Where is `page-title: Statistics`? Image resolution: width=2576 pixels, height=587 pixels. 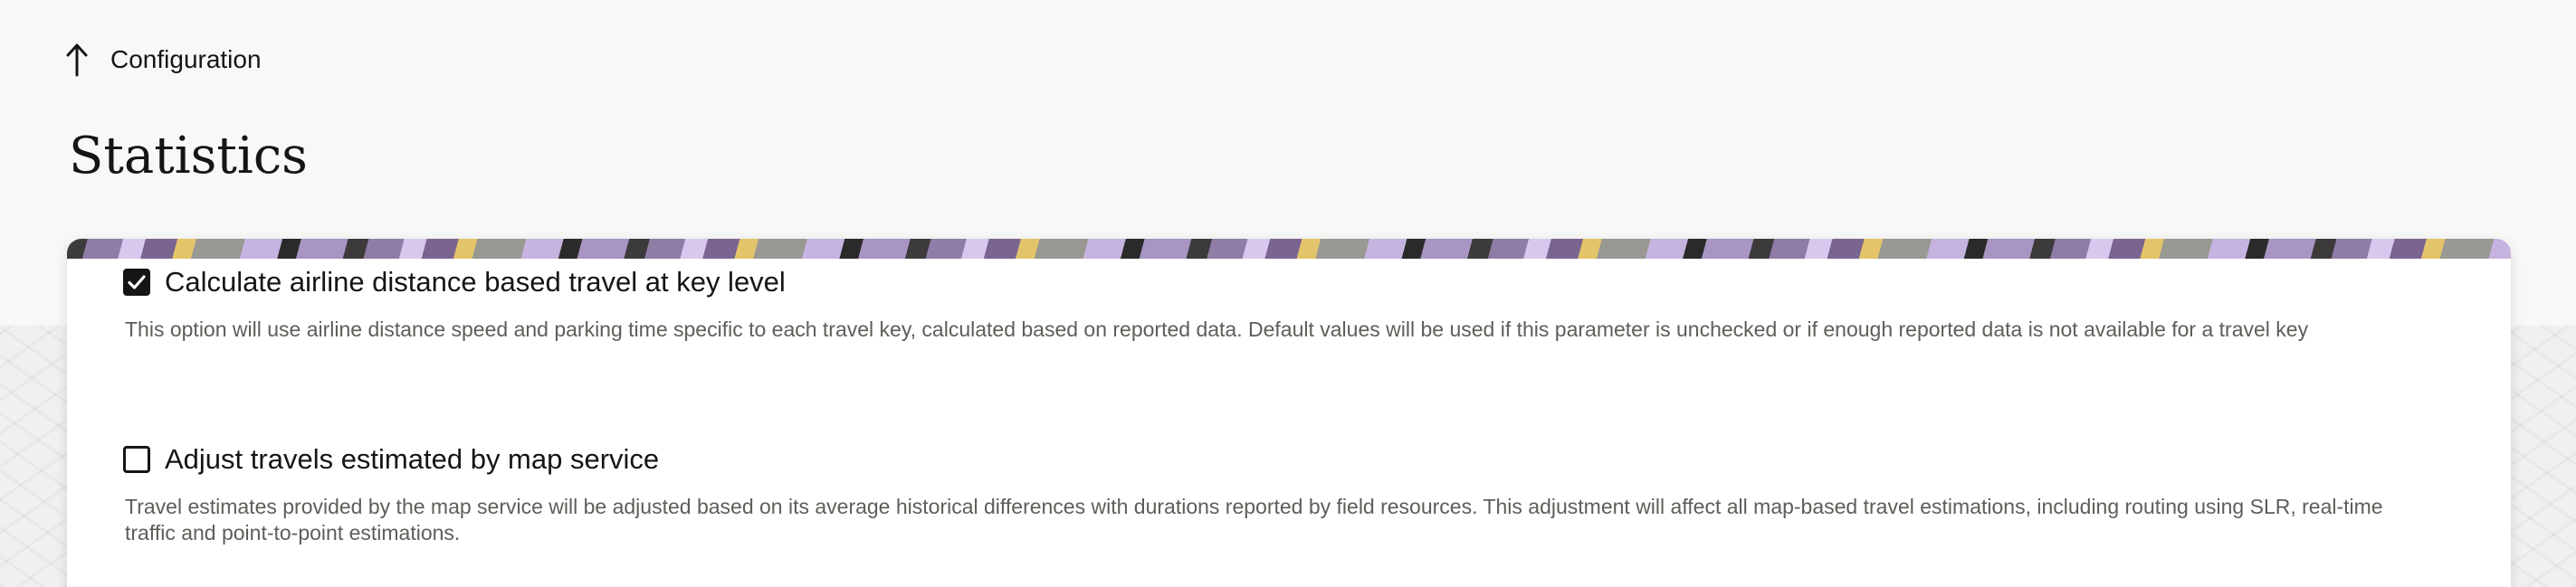 page-title: Statistics is located at coordinates (189, 156).